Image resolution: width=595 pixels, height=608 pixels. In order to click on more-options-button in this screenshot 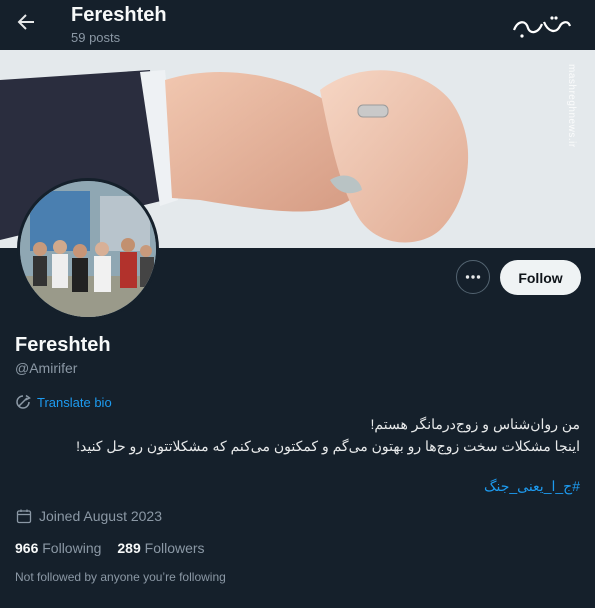, I will do `click(473, 277)`.